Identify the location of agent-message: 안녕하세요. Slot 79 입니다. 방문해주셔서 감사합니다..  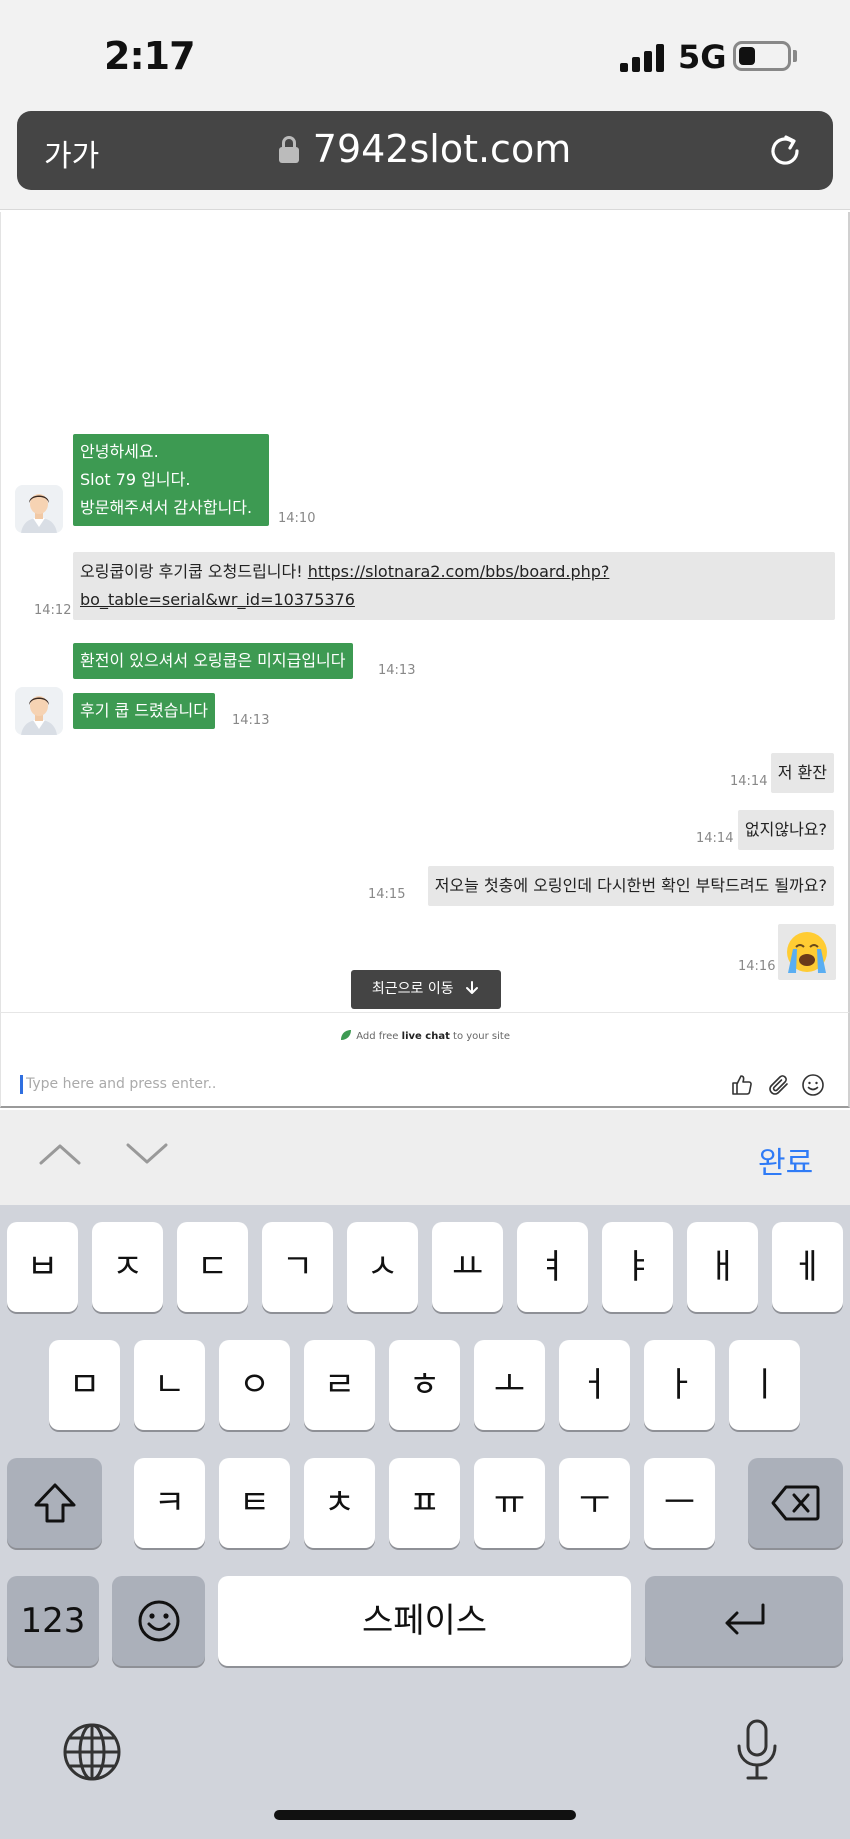
(171, 480).